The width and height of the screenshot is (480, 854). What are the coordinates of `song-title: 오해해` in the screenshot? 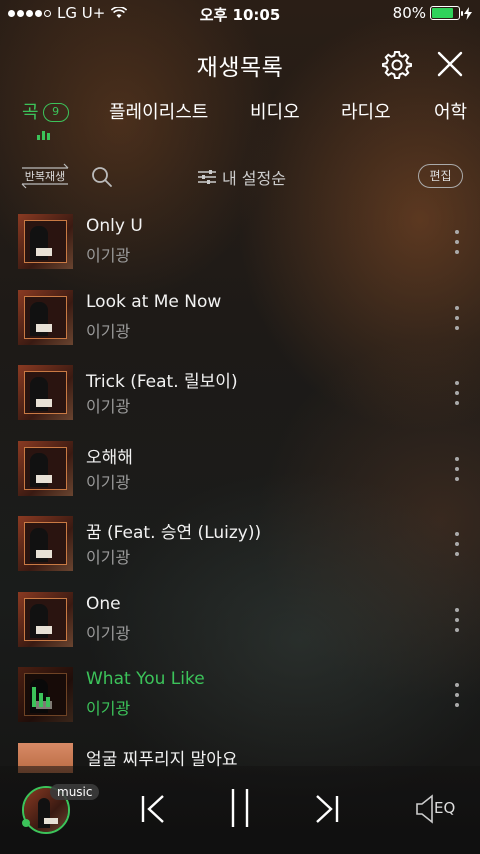 It's located at (109, 457).